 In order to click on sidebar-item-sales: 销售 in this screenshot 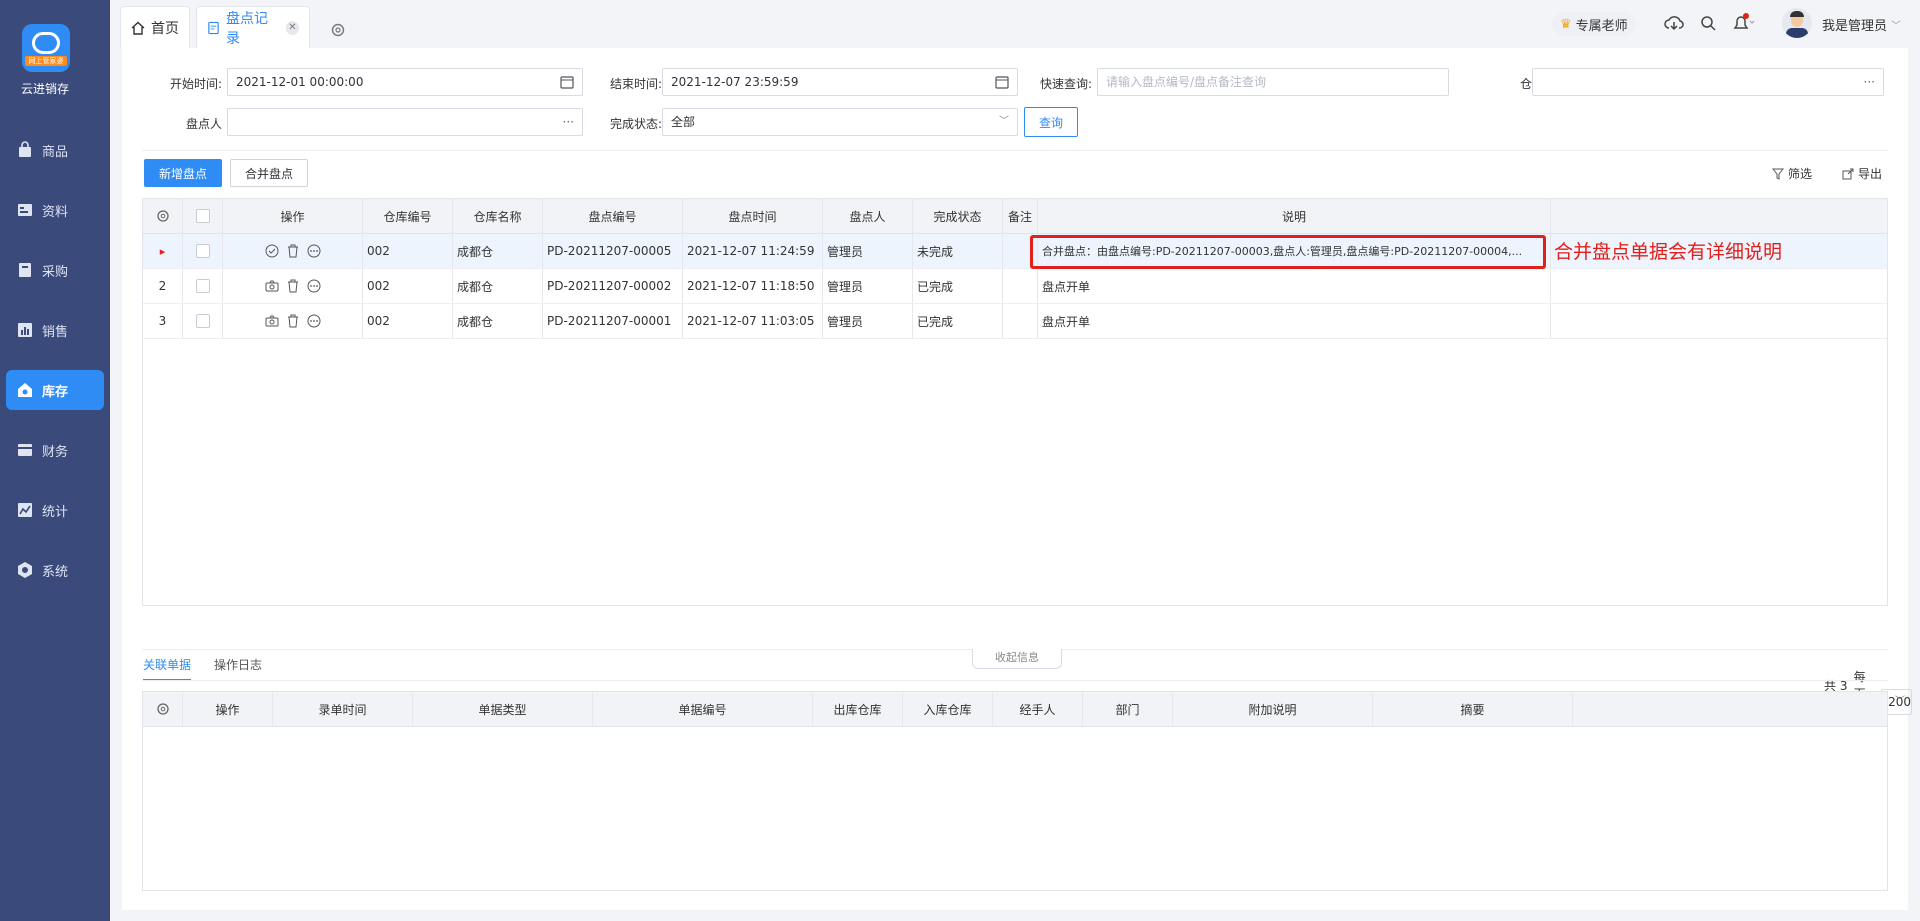, I will do `click(55, 330)`.